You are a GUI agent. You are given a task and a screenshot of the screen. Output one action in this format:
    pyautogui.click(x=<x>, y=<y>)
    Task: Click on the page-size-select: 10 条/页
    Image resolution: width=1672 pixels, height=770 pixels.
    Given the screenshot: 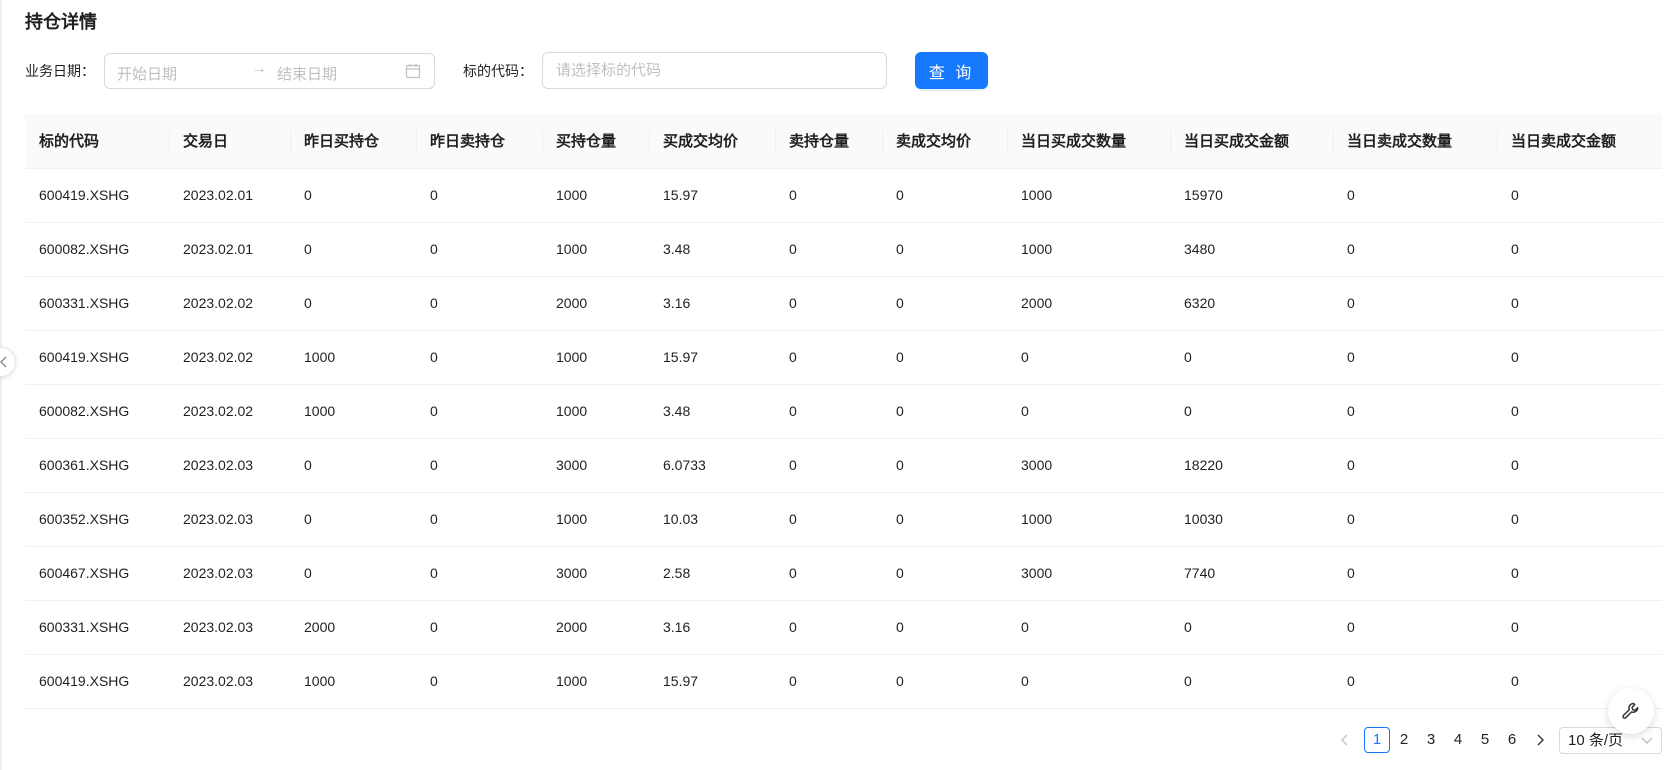 What is the action you would take?
    pyautogui.click(x=1610, y=740)
    